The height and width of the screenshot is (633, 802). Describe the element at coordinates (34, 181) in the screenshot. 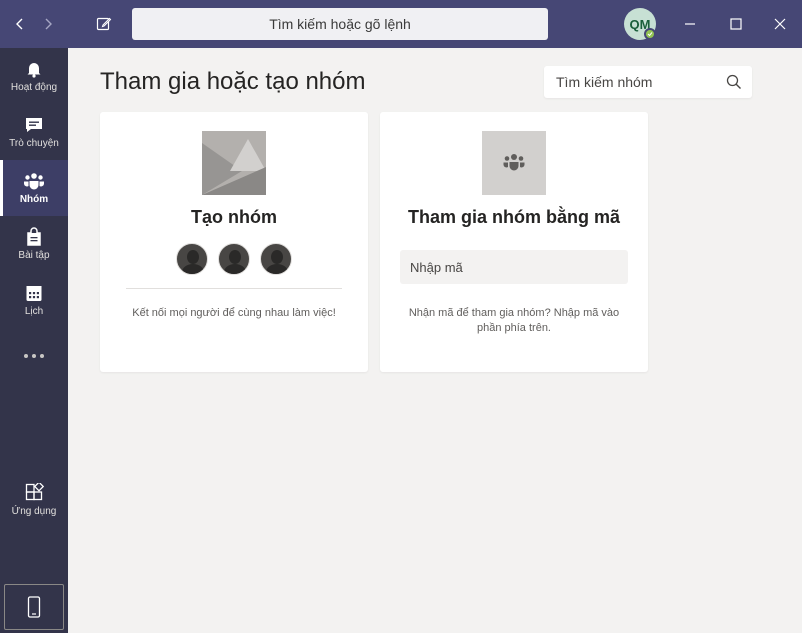

I see `teams-icon` at that location.